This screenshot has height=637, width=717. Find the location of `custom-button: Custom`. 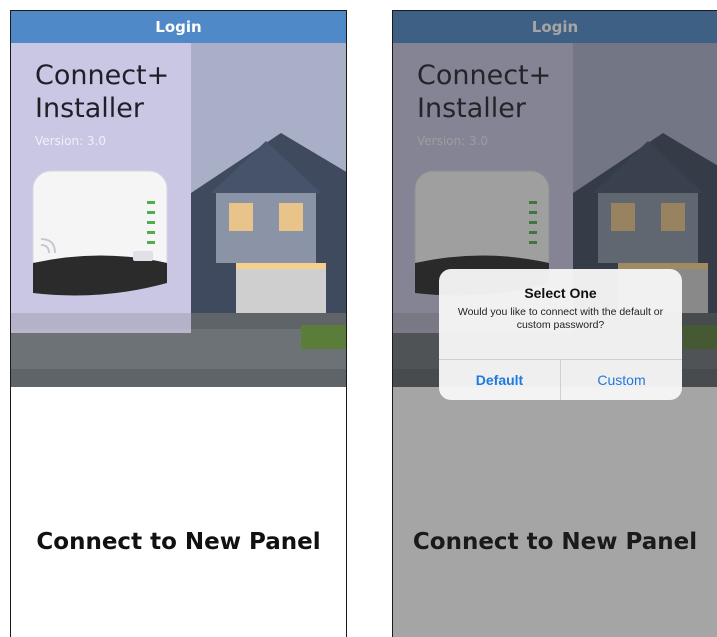

custom-button: Custom is located at coordinates (621, 380).